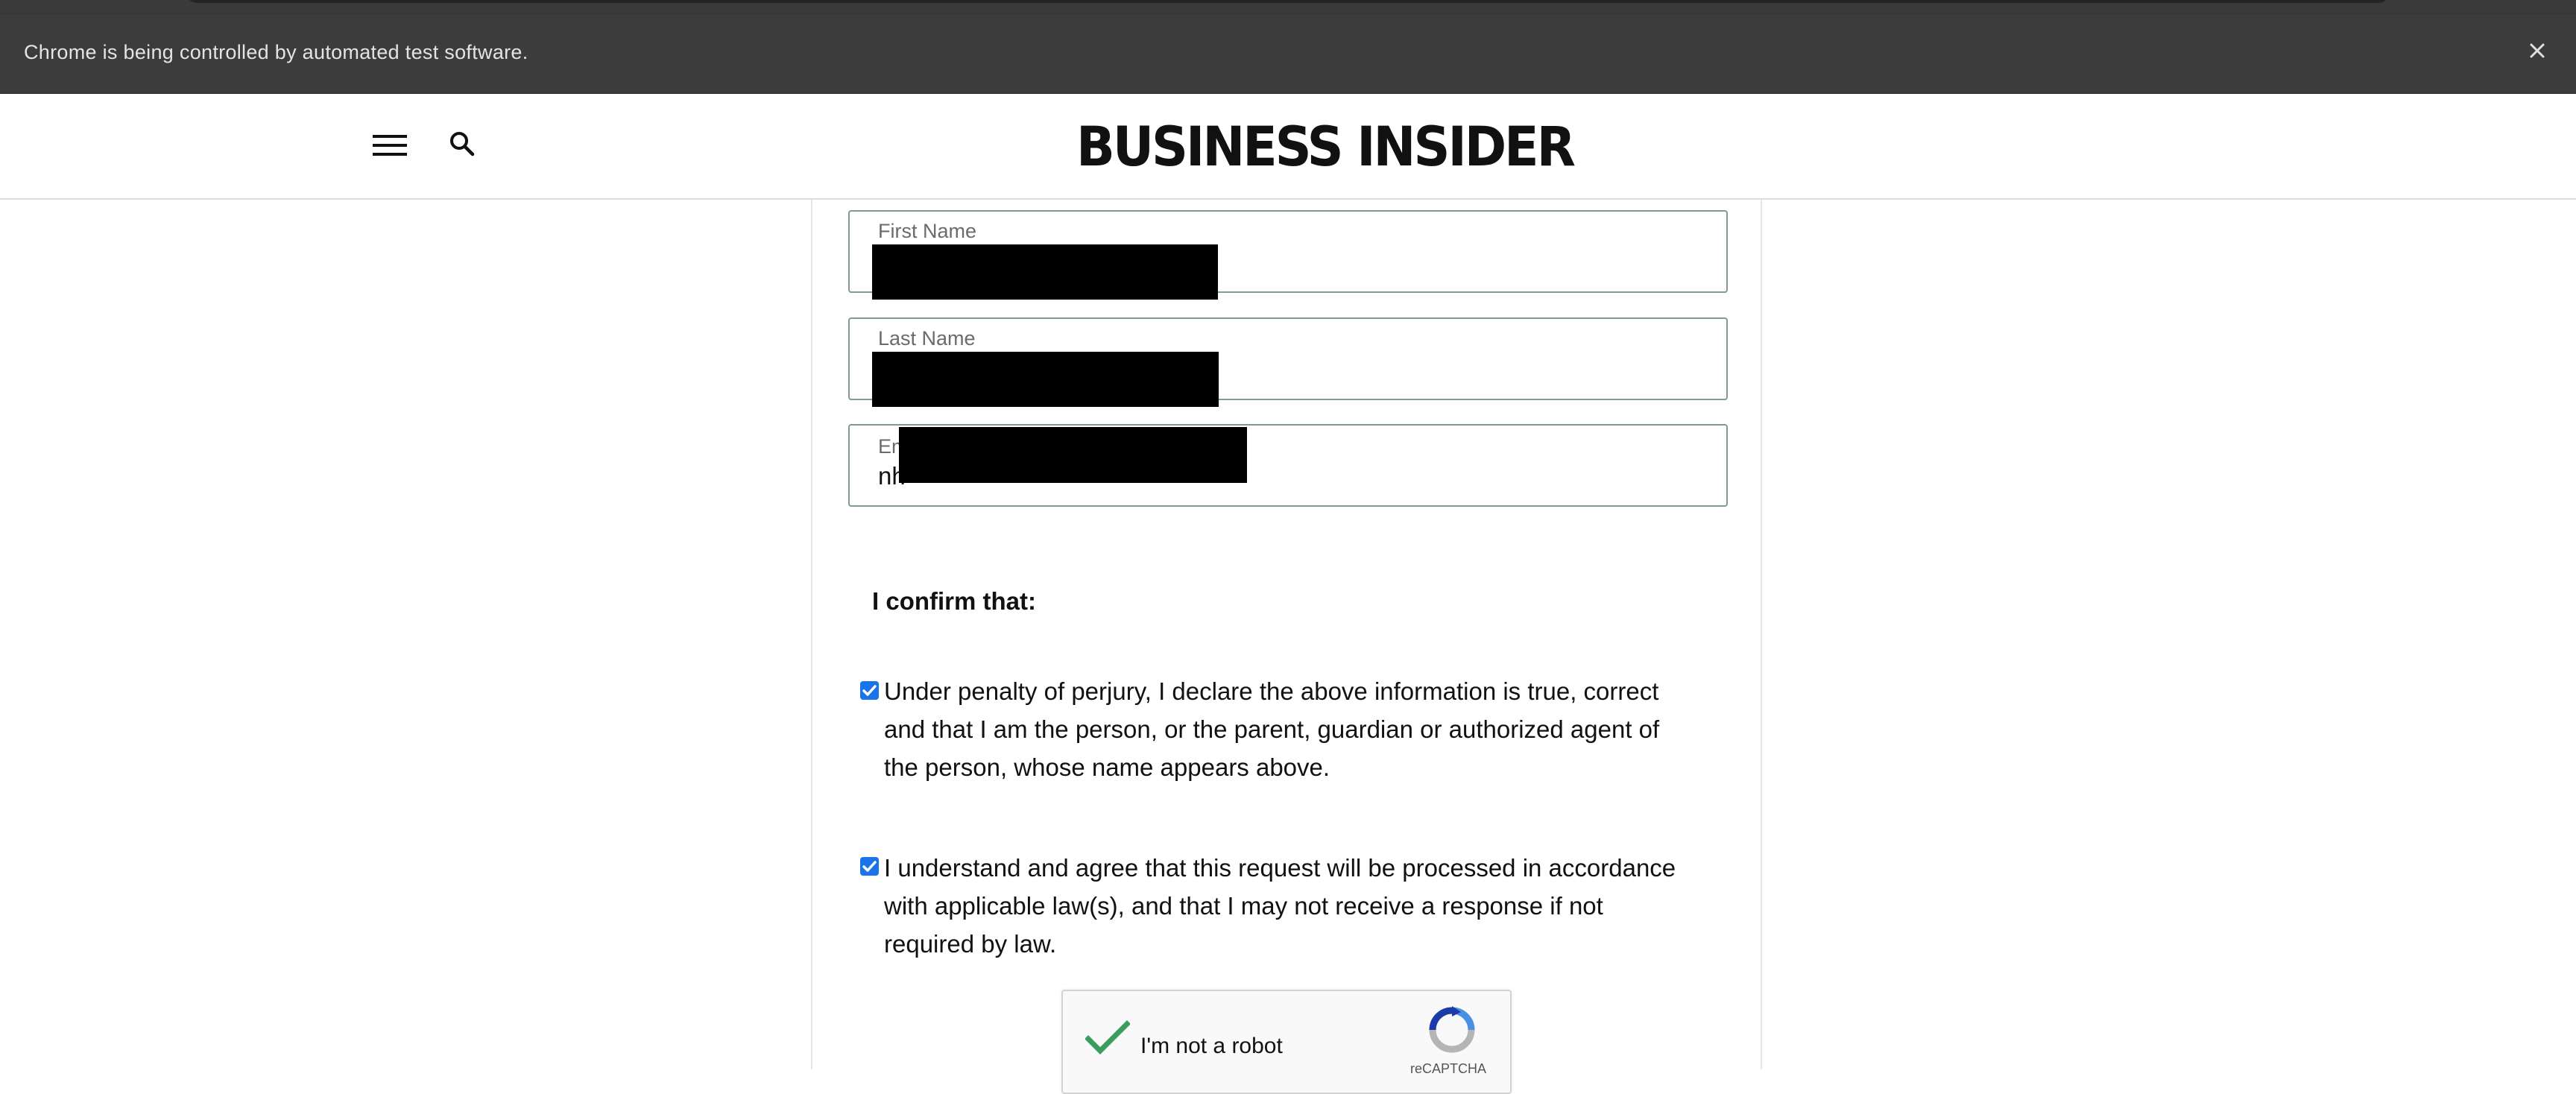 The width and height of the screenshot is (2576, 1094). What do you see at coordinates (1288, 362) in the screenshot?
I see `last-name-field: Last Name` at bounding box center [1288, 362].